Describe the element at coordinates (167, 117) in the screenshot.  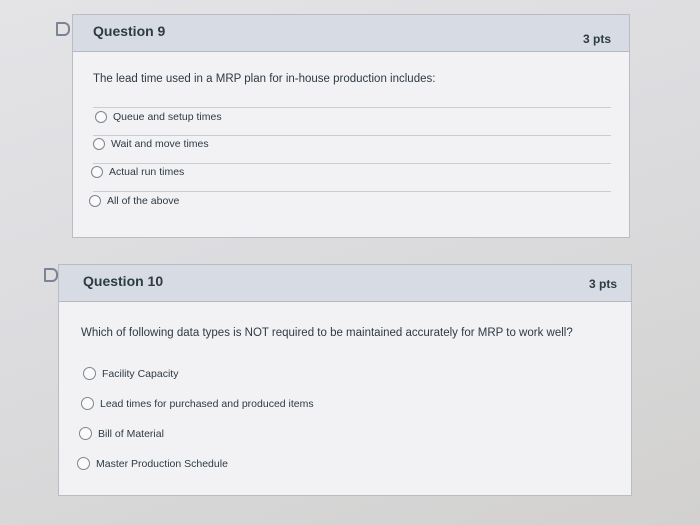
I see `option-label: Queue and setup times` at that location.